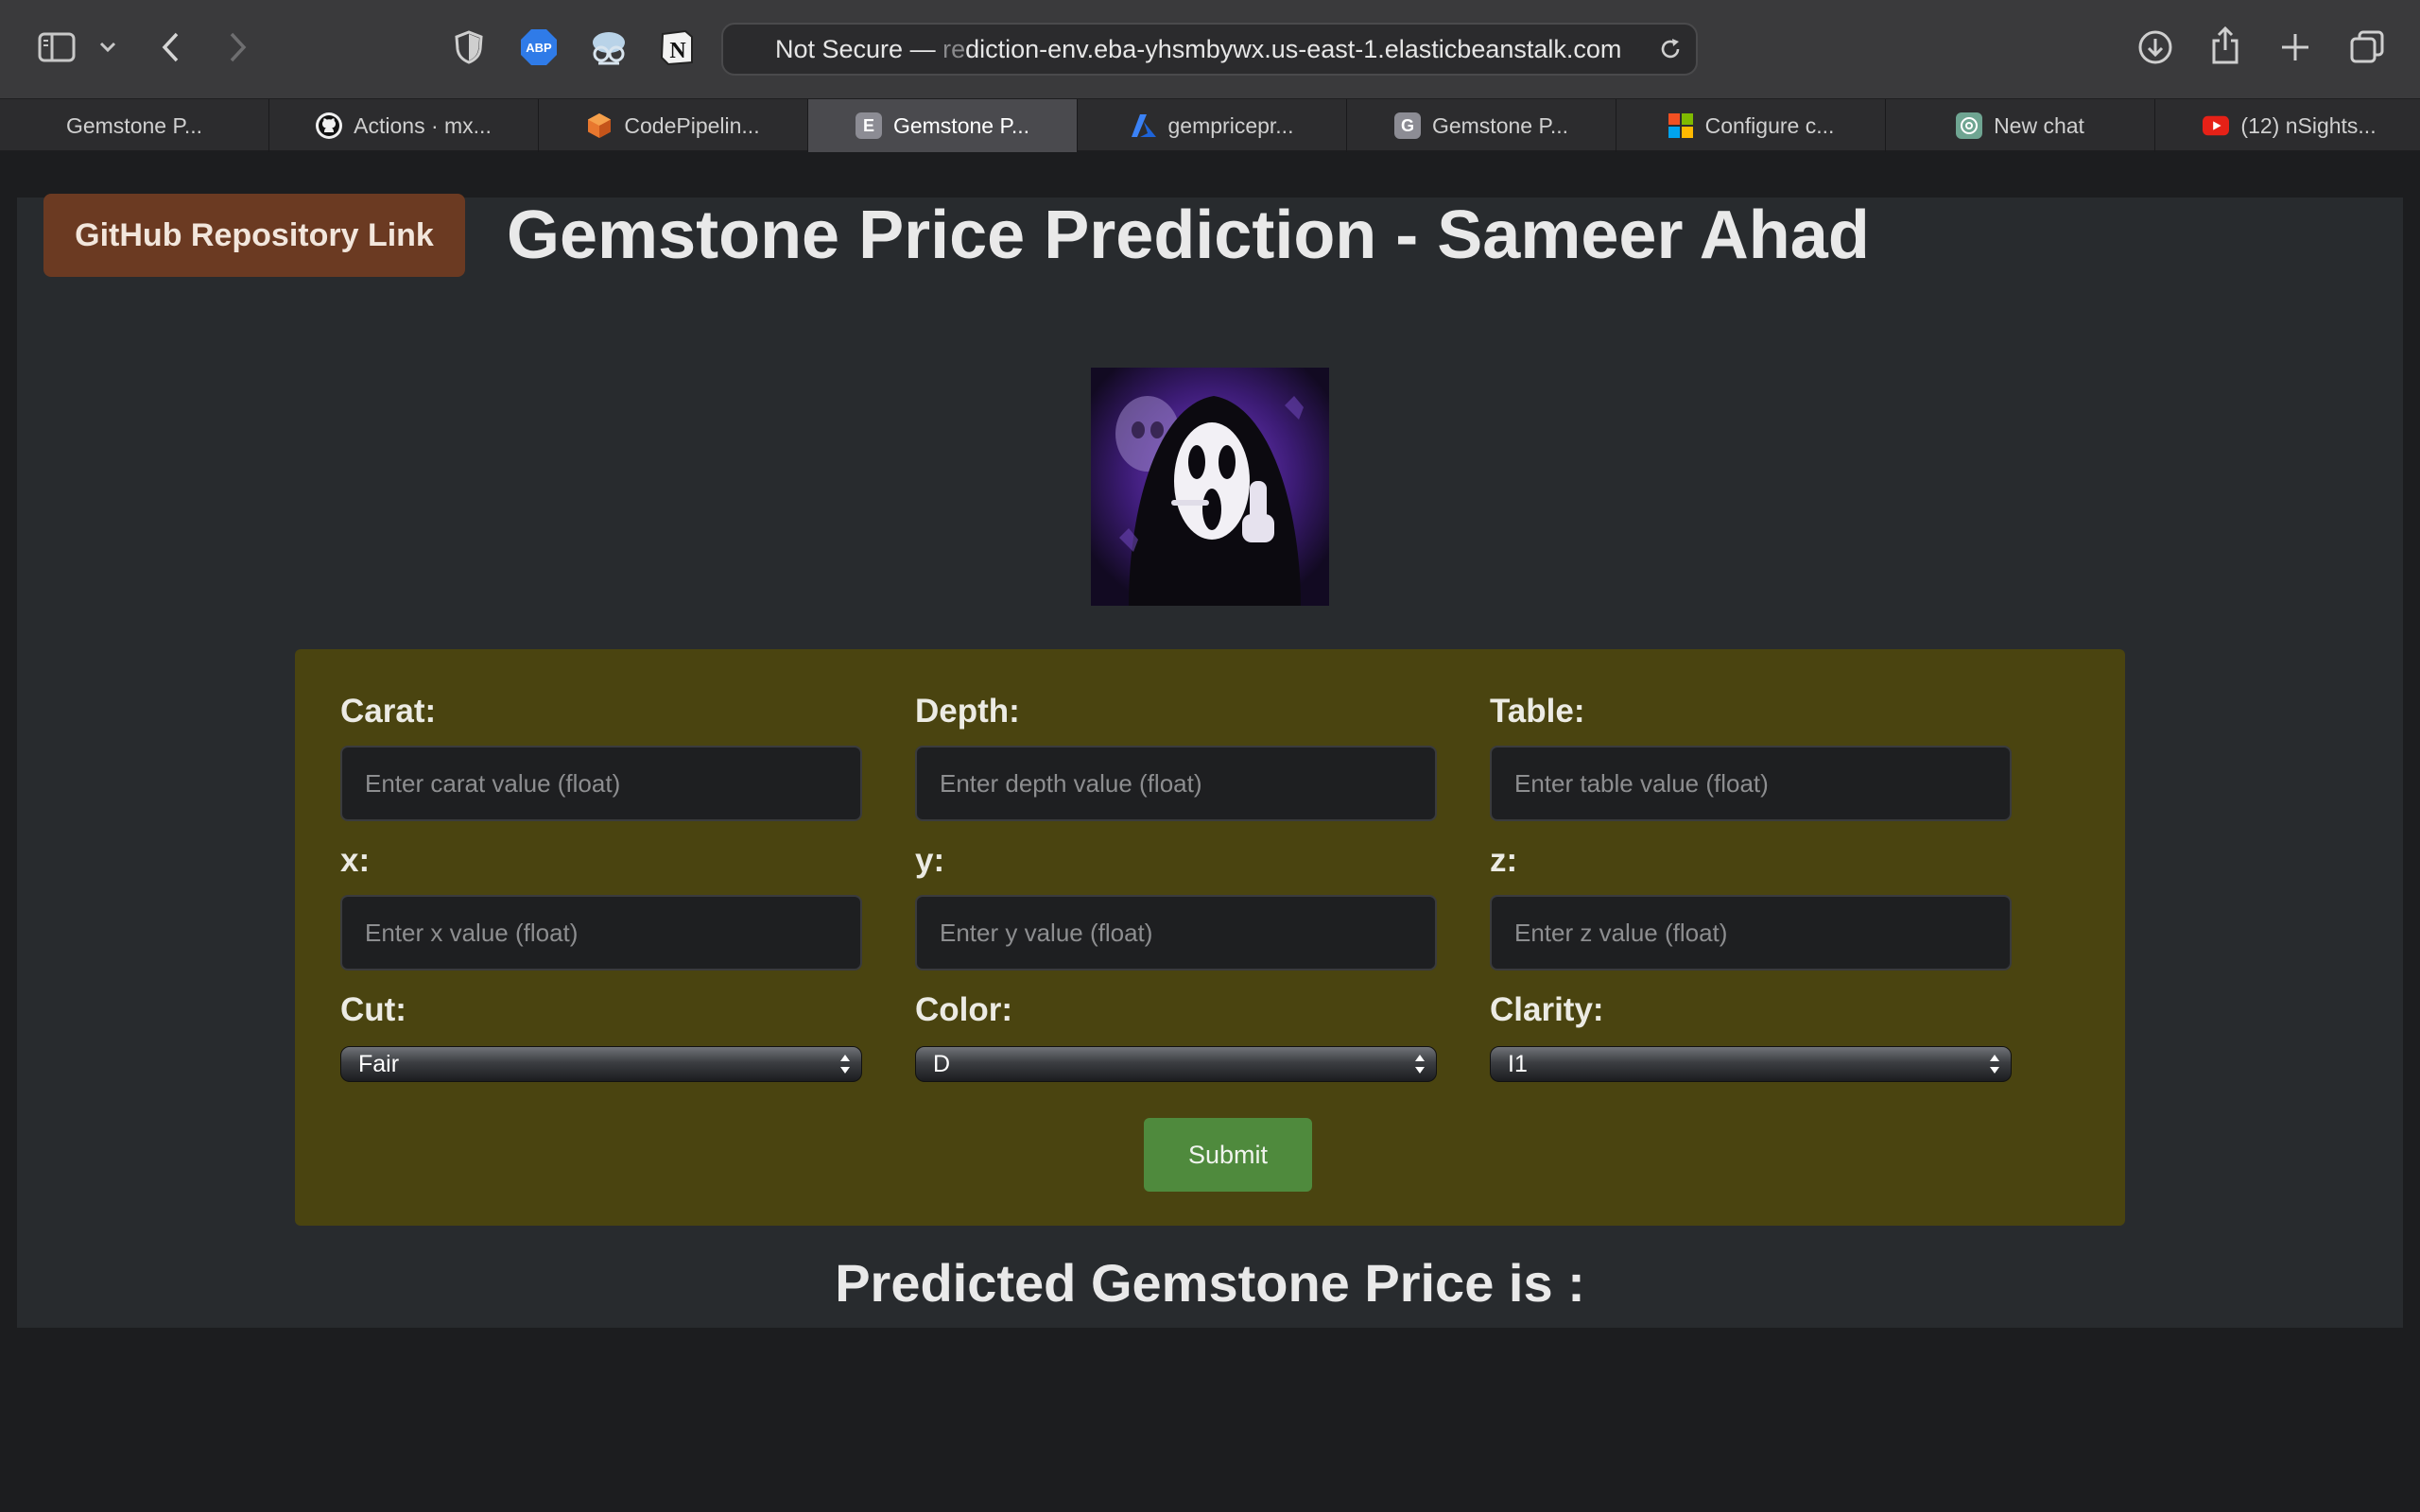 This screenshot has height=1512, width=2420. What do you see at coordinates (600, 125) in the screenshot?
I see `aws-codepipeline-icon` at bounding box center [600, 125].